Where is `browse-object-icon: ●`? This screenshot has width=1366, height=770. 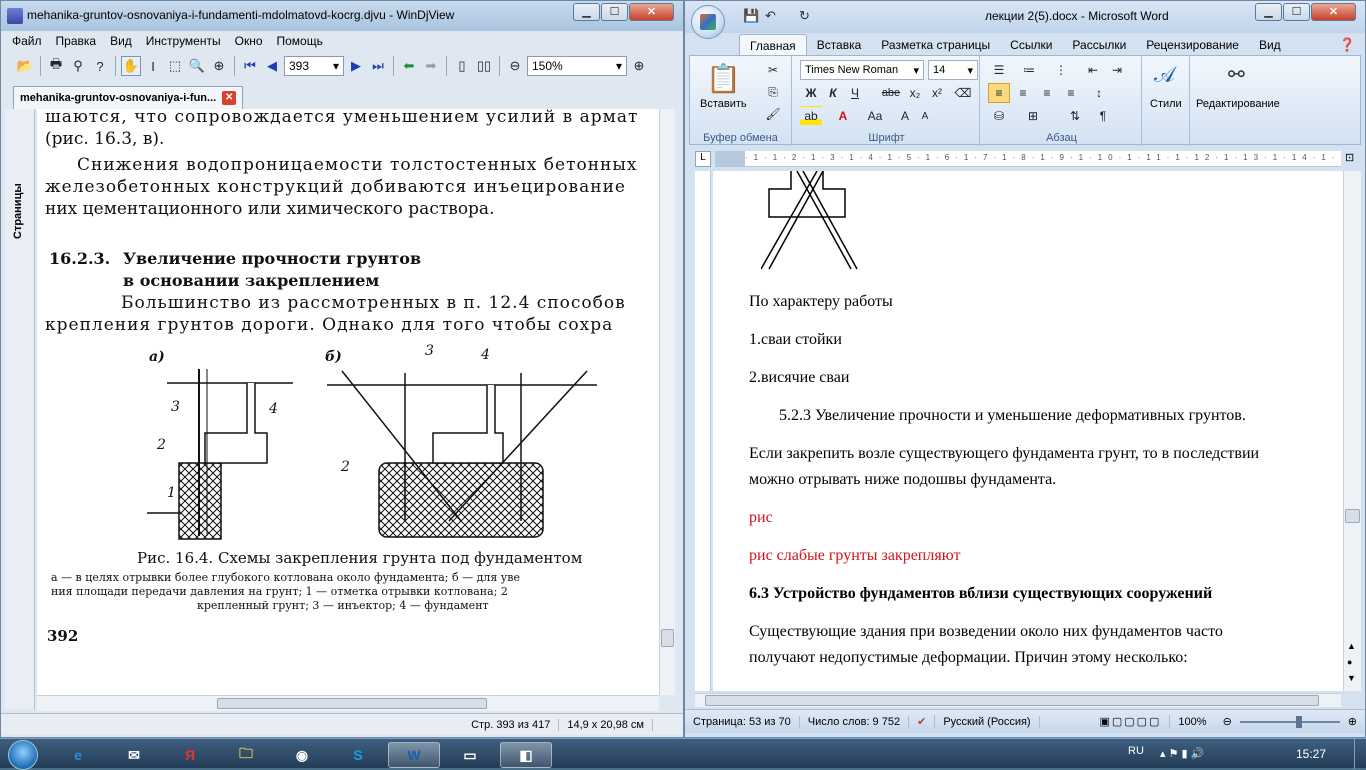 browse-object-icon: ● is located at coordinates (1349, 662).